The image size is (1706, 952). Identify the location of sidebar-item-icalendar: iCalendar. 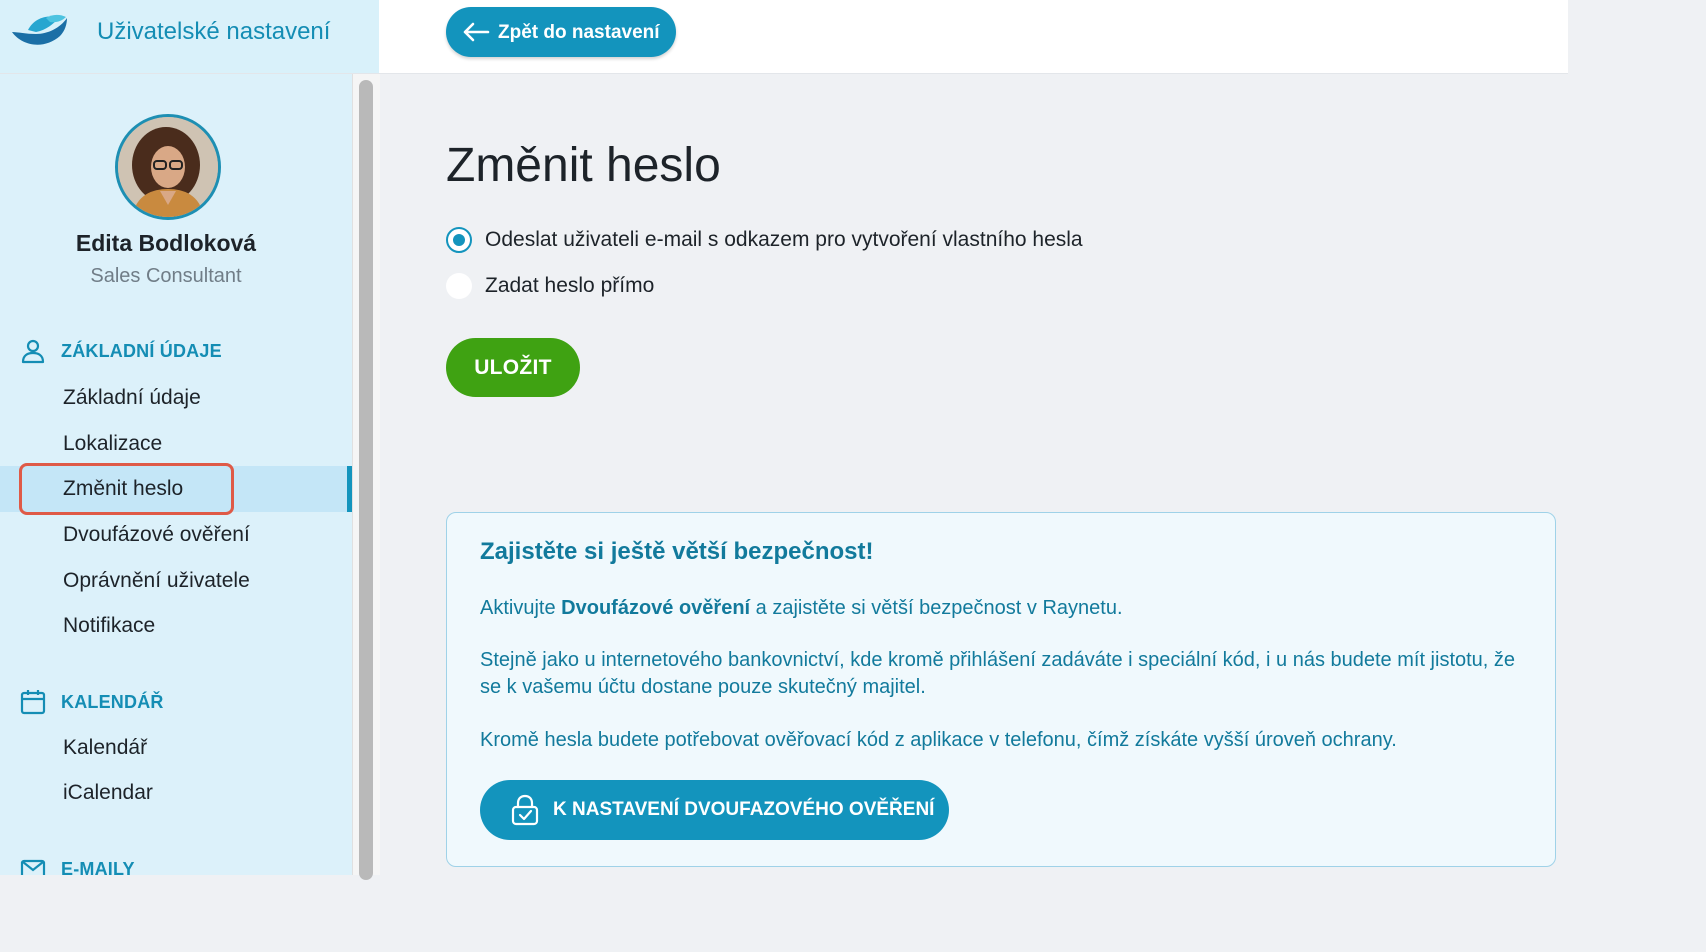
(176, 793).